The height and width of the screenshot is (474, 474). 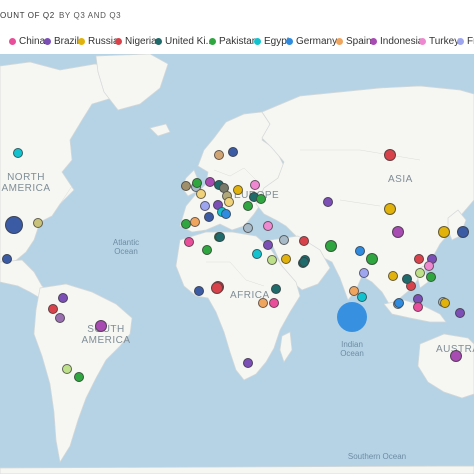 What do you see at coordinates (352, 349) in the screenshot?
I see `label-indian-ocean: Indian Ocean` at bounding box center [352, 349].